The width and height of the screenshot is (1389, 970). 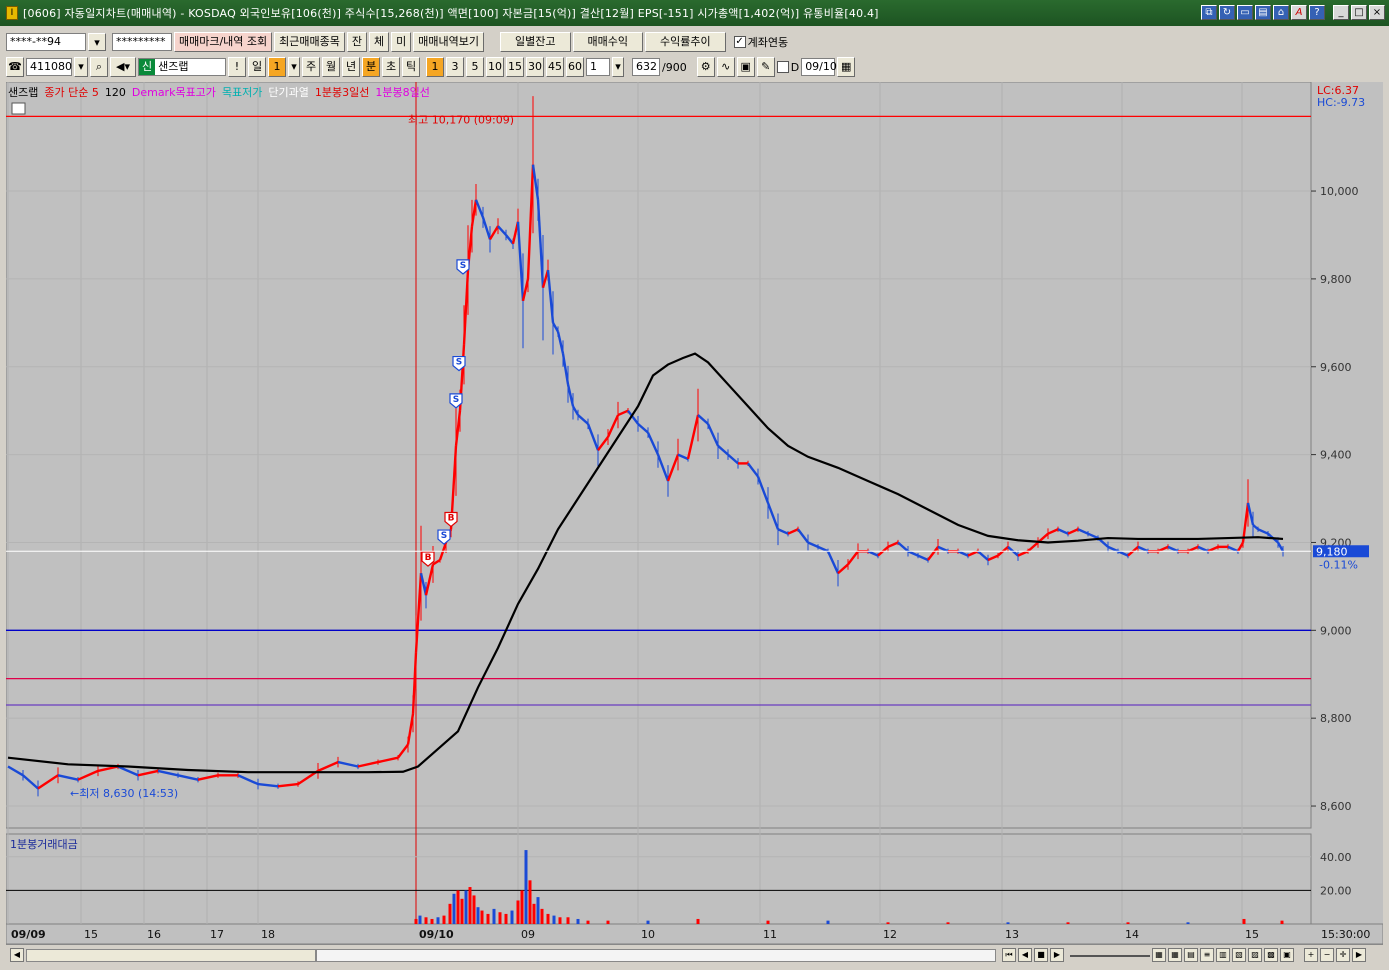 I want to click on x-tick-label: 13, so click(x=1012, y=934).